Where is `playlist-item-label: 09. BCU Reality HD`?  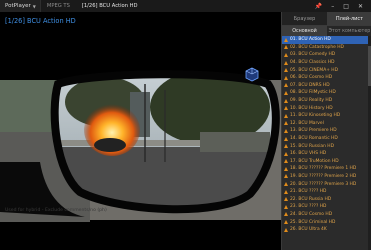
playlist-item-label: 09. BCU Reality HD is located at coordinates (311, 101).